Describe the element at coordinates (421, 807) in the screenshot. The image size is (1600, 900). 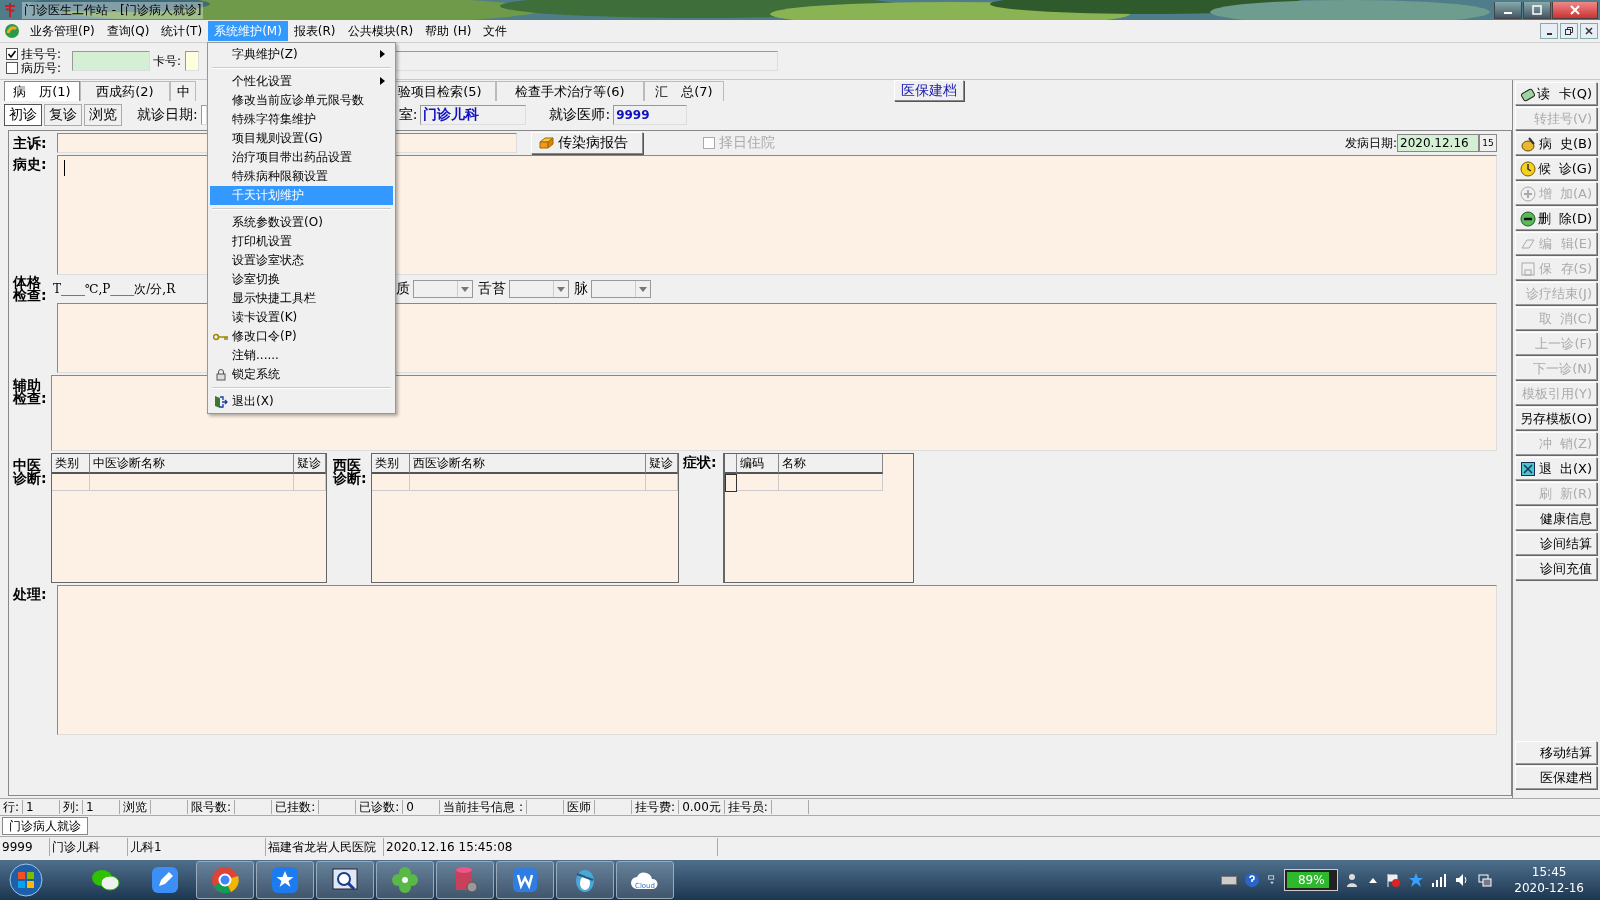
I see `status-value: 0` at that location.